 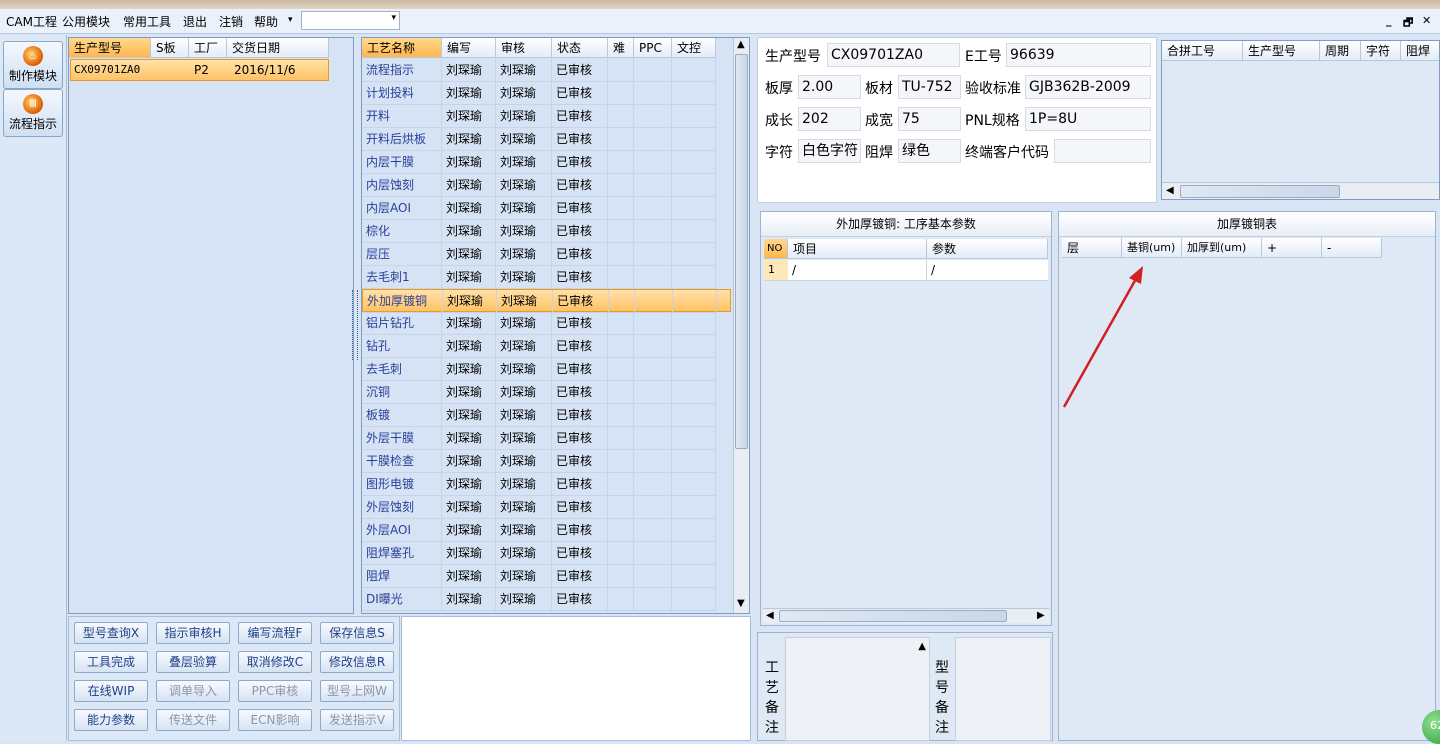 What do you see at coordinates (1078, 55) in the screenshot?
I see `e-no-field: 96639` at bounding box center [1078, 55].